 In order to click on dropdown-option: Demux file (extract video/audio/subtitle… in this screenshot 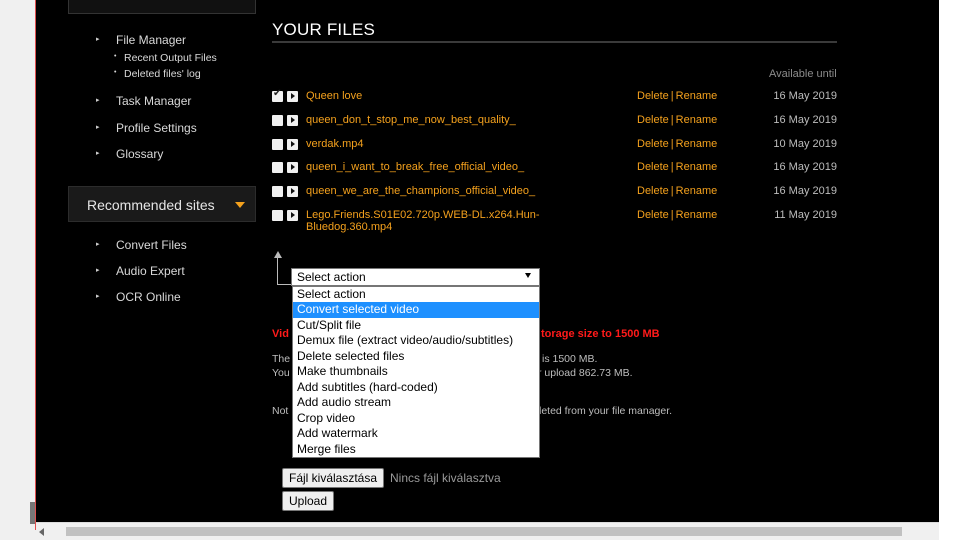, I will do `click(416, 340)`.